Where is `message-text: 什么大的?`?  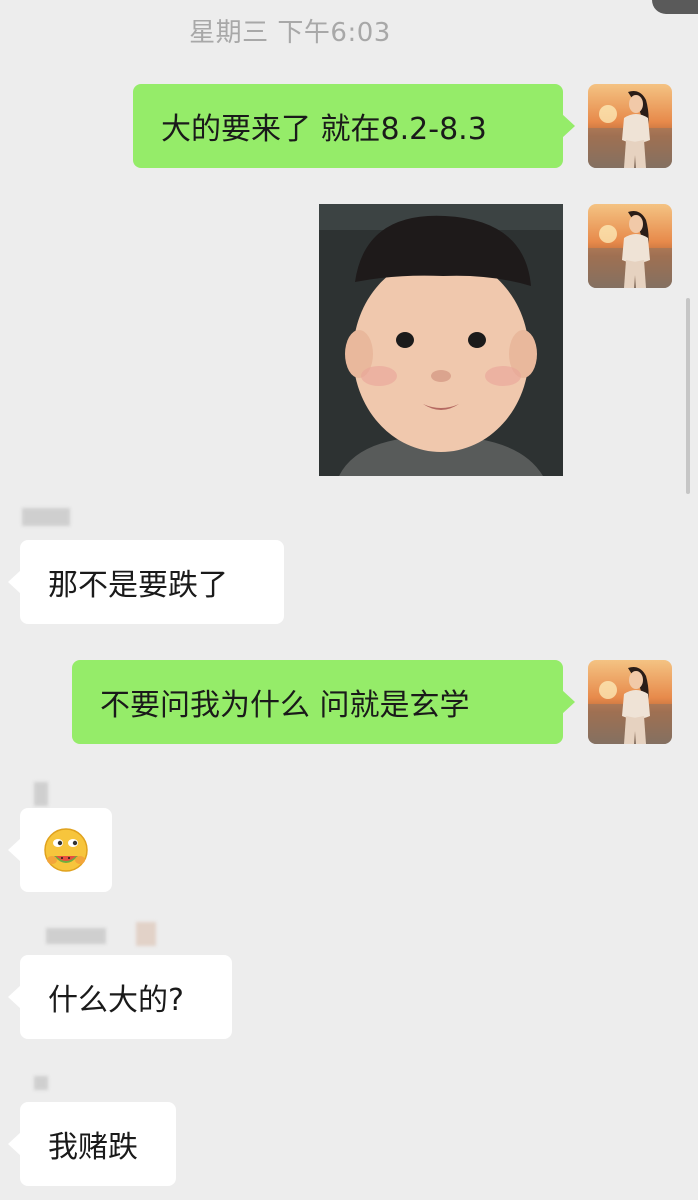
message-text: 什么大的? is located at coordinates (116, 1000).